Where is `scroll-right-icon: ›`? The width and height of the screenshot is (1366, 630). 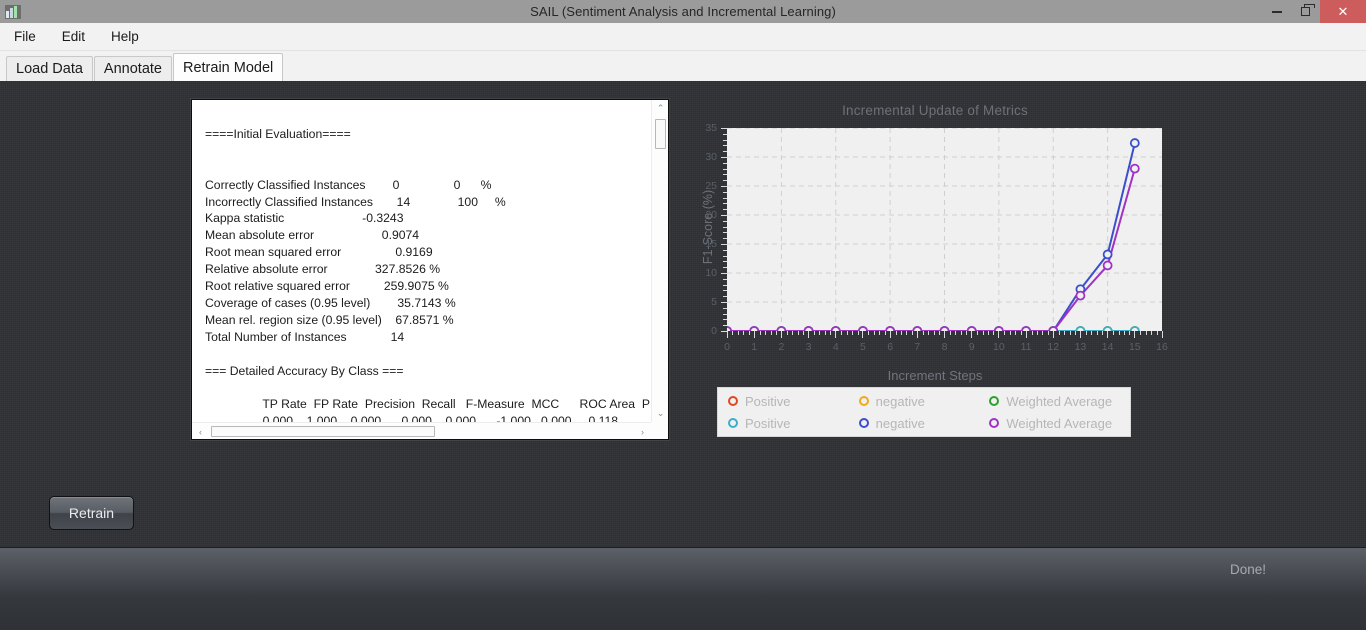
scroll-right-icon: › is located at coordinates (642, 431).